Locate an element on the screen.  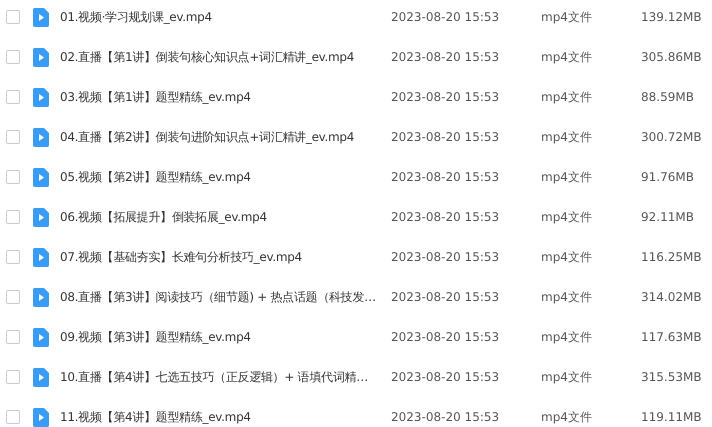
file-name: 09.视频【第3讲】题型精练_ev.mp4 is located at coordinates (225, 337).